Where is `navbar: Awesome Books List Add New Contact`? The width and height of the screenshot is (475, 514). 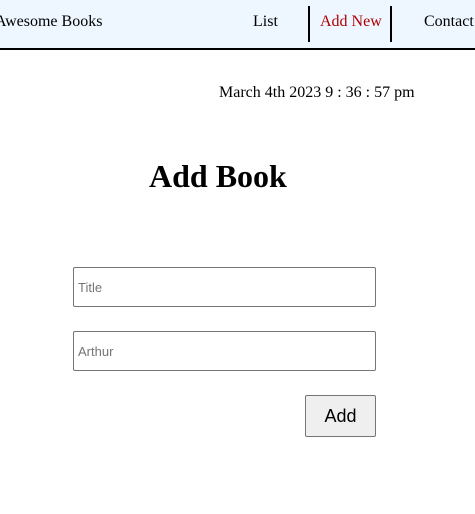 navbar: Awesome Books List Add New Contact is located at coordinates (237, 25).